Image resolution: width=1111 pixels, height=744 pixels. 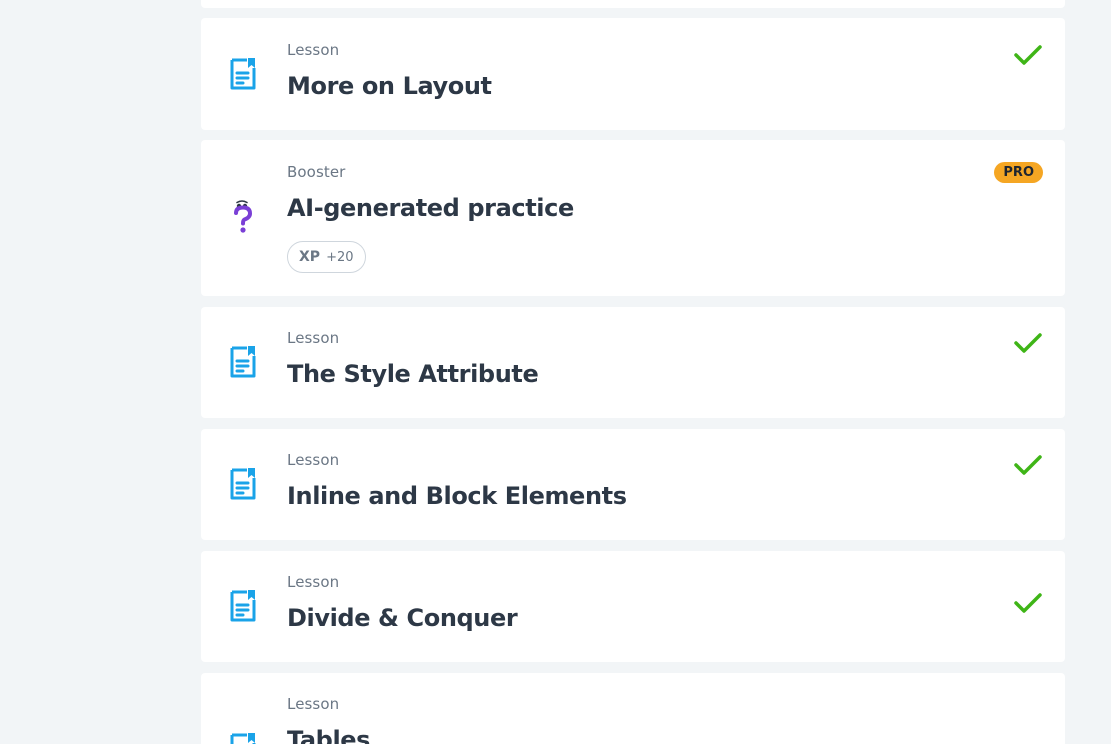 What do you see at coordinates (243, 216) in the screenshot?
I see `question-mark-icon` at bounding box center [243, 216].